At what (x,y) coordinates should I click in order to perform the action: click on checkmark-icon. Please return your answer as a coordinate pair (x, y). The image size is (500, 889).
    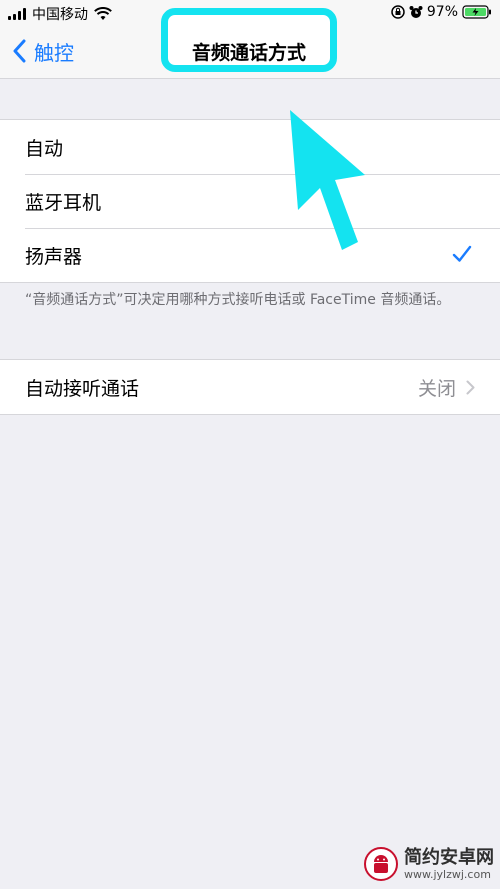
    Looking at the image, I should click on (462, 253).